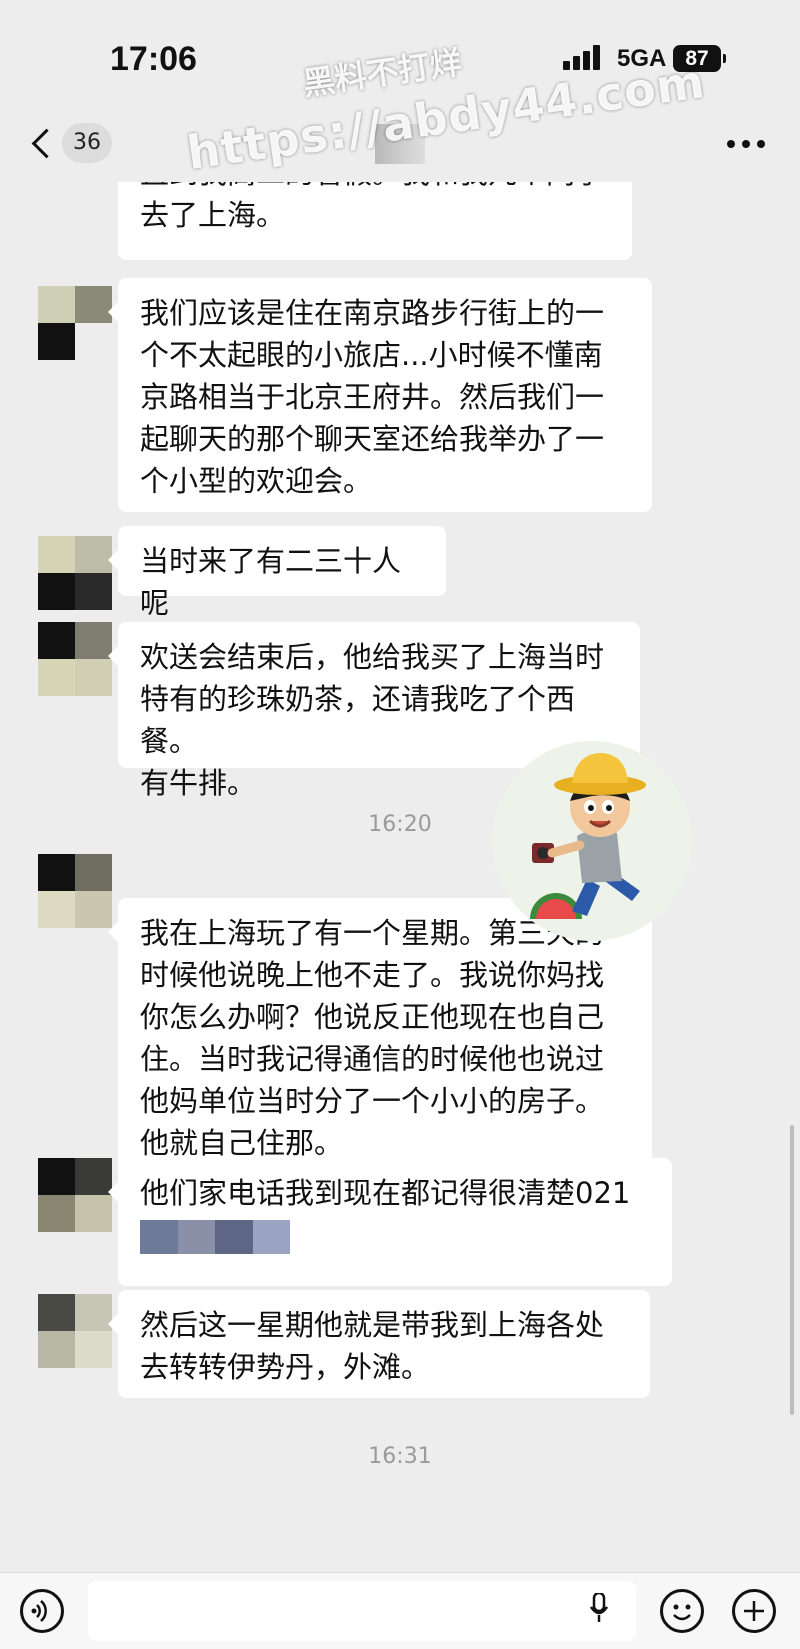  What do you see at coordinates (215, 1237) in the screenshot?
I see `phone-number-redacted` at bounding box center [215, 1237].